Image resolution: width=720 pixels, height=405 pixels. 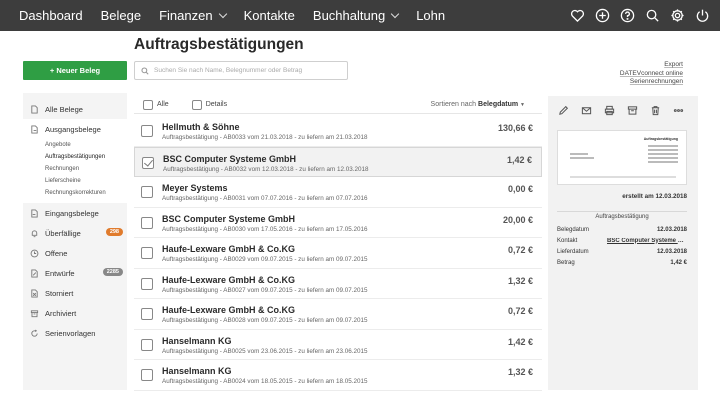 I want to click on row-amount: 1,32 €, so click(x=520, y=372).